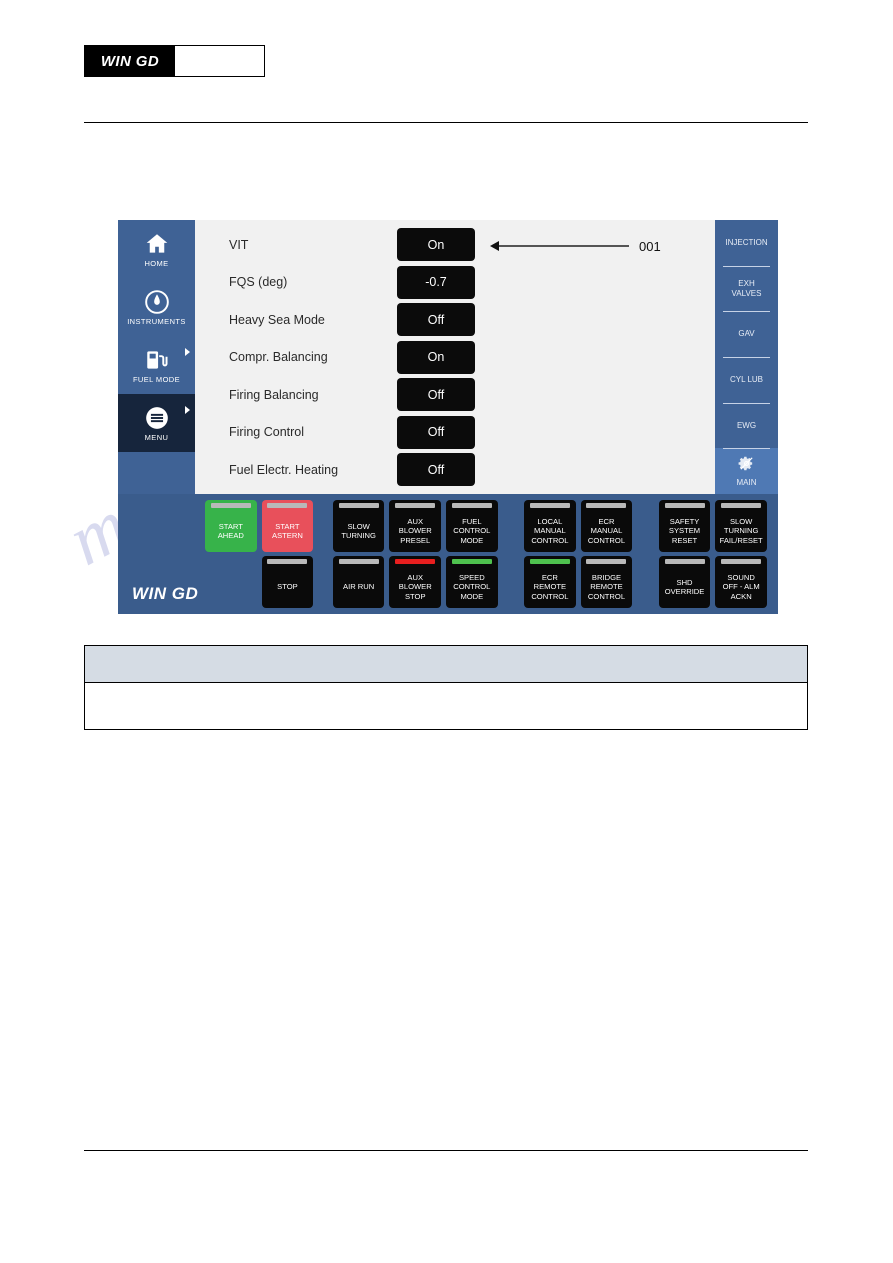 This screenshot has width=893, height=1263. Describe the element at coordinates (472, 587) in the screenshot. I see `button-label-speed-control-mode: SPEED CONTROL MODE` at that location.